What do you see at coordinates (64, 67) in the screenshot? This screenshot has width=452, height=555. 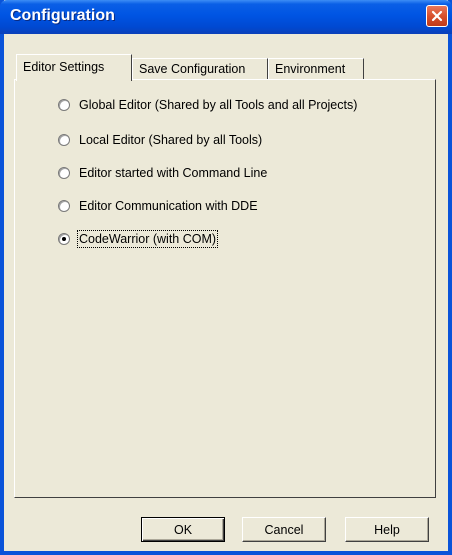 I see `tab-label: Editor Settings` at bounding box center [64, 67].